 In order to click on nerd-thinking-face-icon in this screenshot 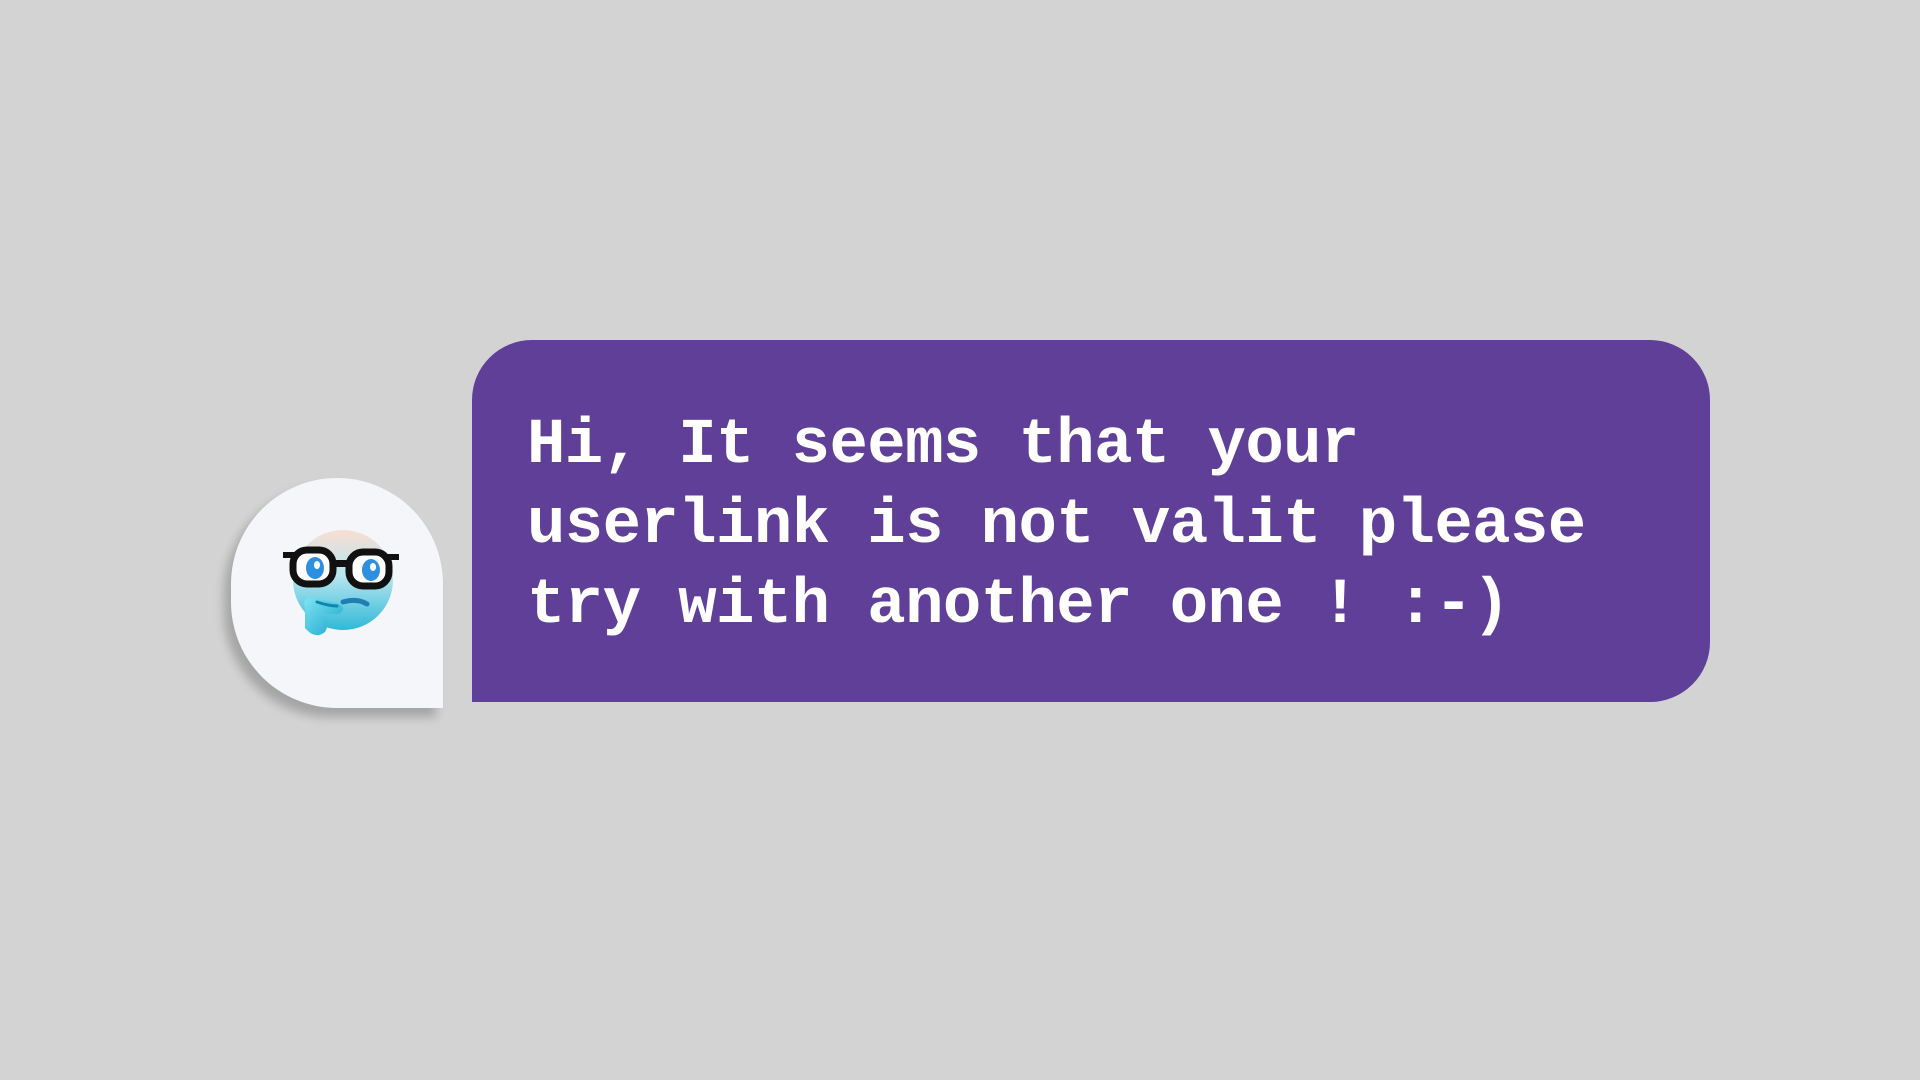, I will do `click(341, 583)`.